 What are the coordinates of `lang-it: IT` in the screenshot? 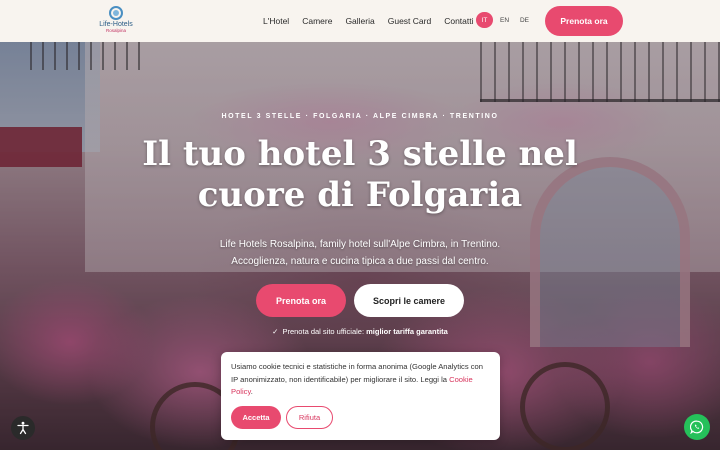 It's located at (484, 20).